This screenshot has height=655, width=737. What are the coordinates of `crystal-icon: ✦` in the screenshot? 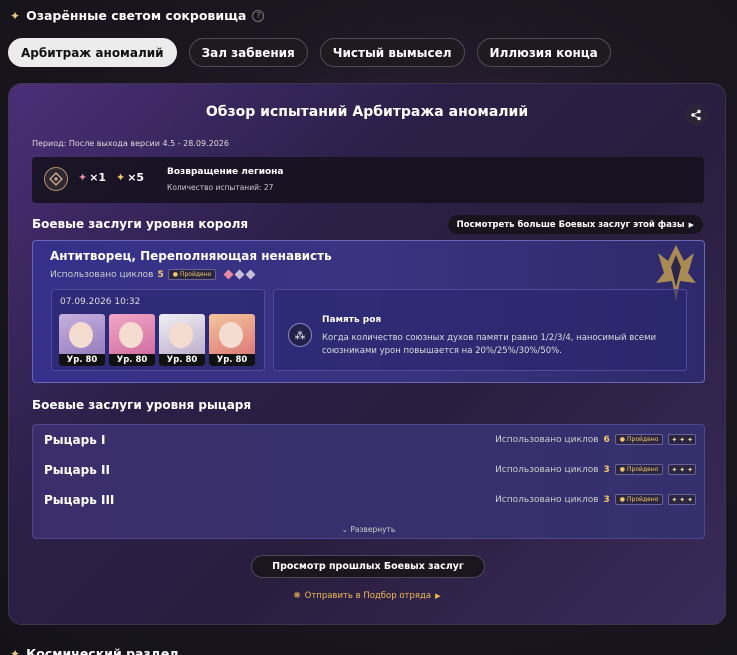 It's located at (83, 177).